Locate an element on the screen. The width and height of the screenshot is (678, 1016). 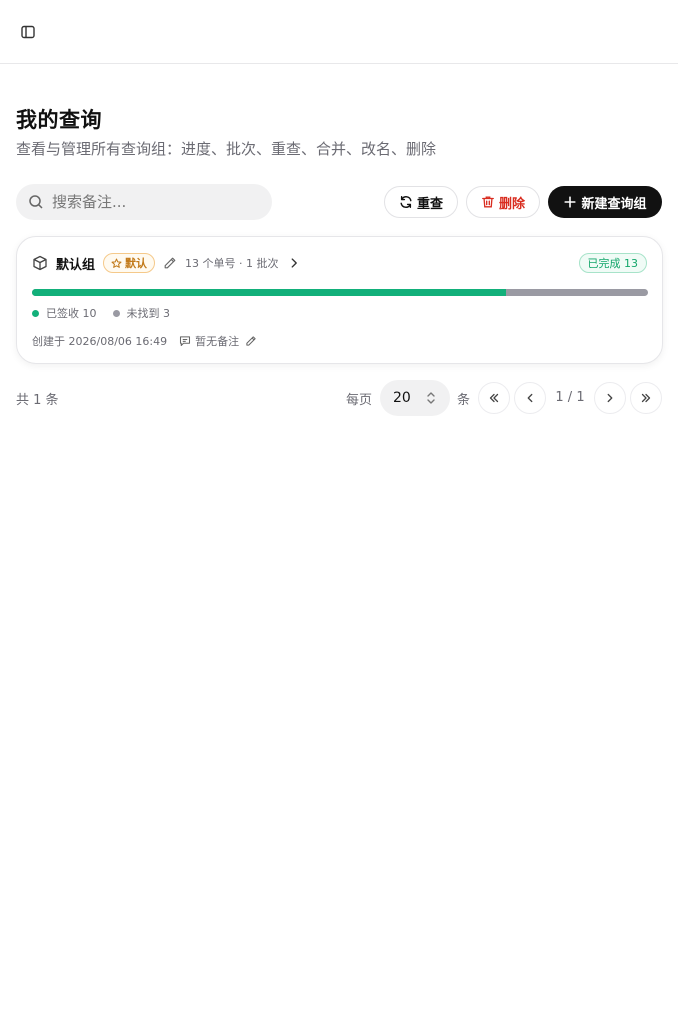
sidebar-toggle-icon is located at coordinates (28, 32).